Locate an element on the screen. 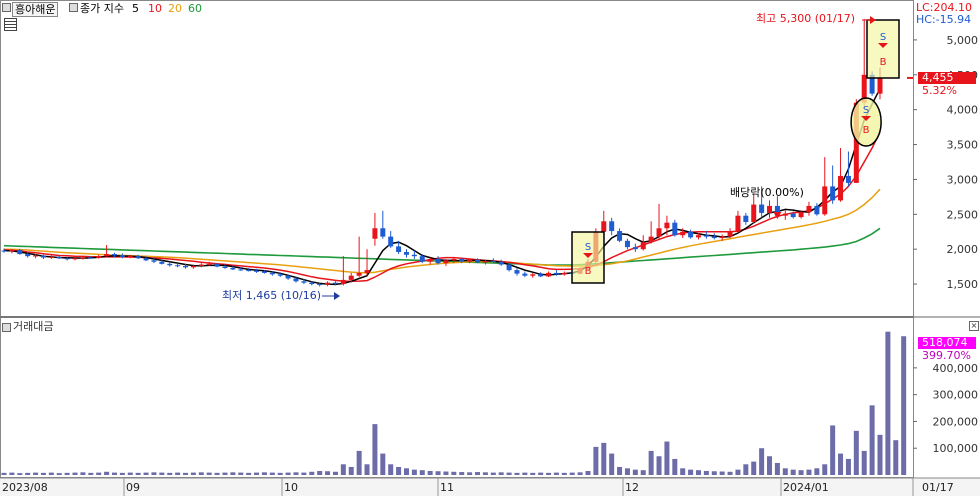 Image resolution: width=980 pixels, height=496 pixels. volume-close-icon: × is located at coordinates (974, 326).